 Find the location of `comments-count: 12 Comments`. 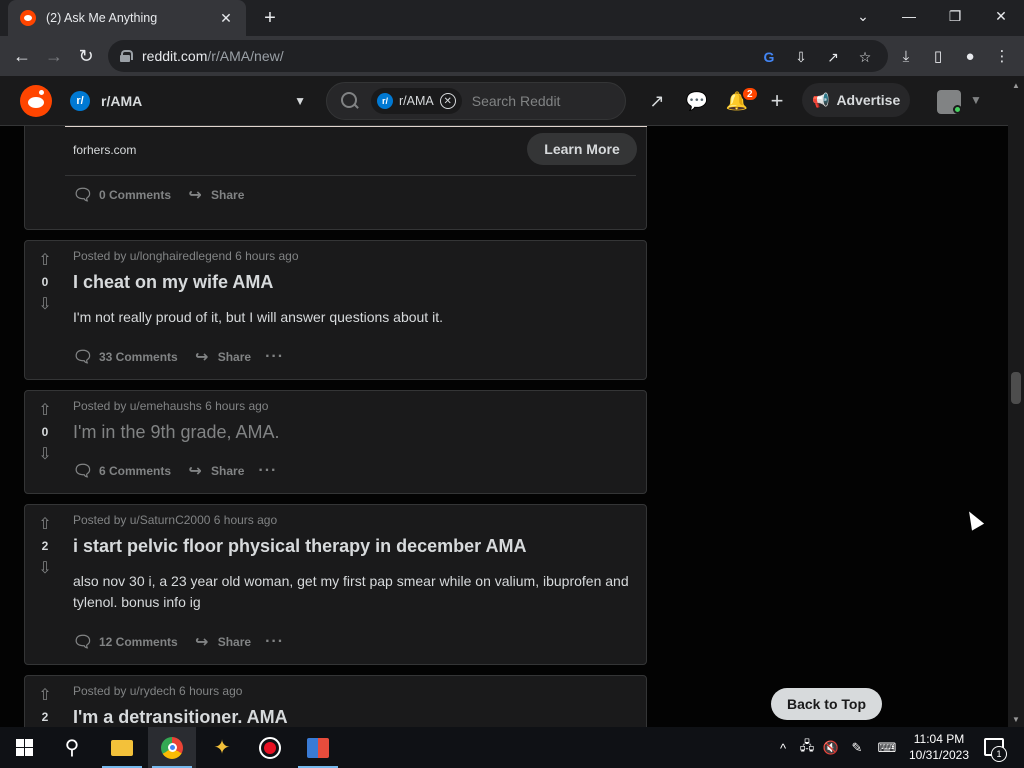

comments-count: 12 Comments is located at coordinates (138, 642).